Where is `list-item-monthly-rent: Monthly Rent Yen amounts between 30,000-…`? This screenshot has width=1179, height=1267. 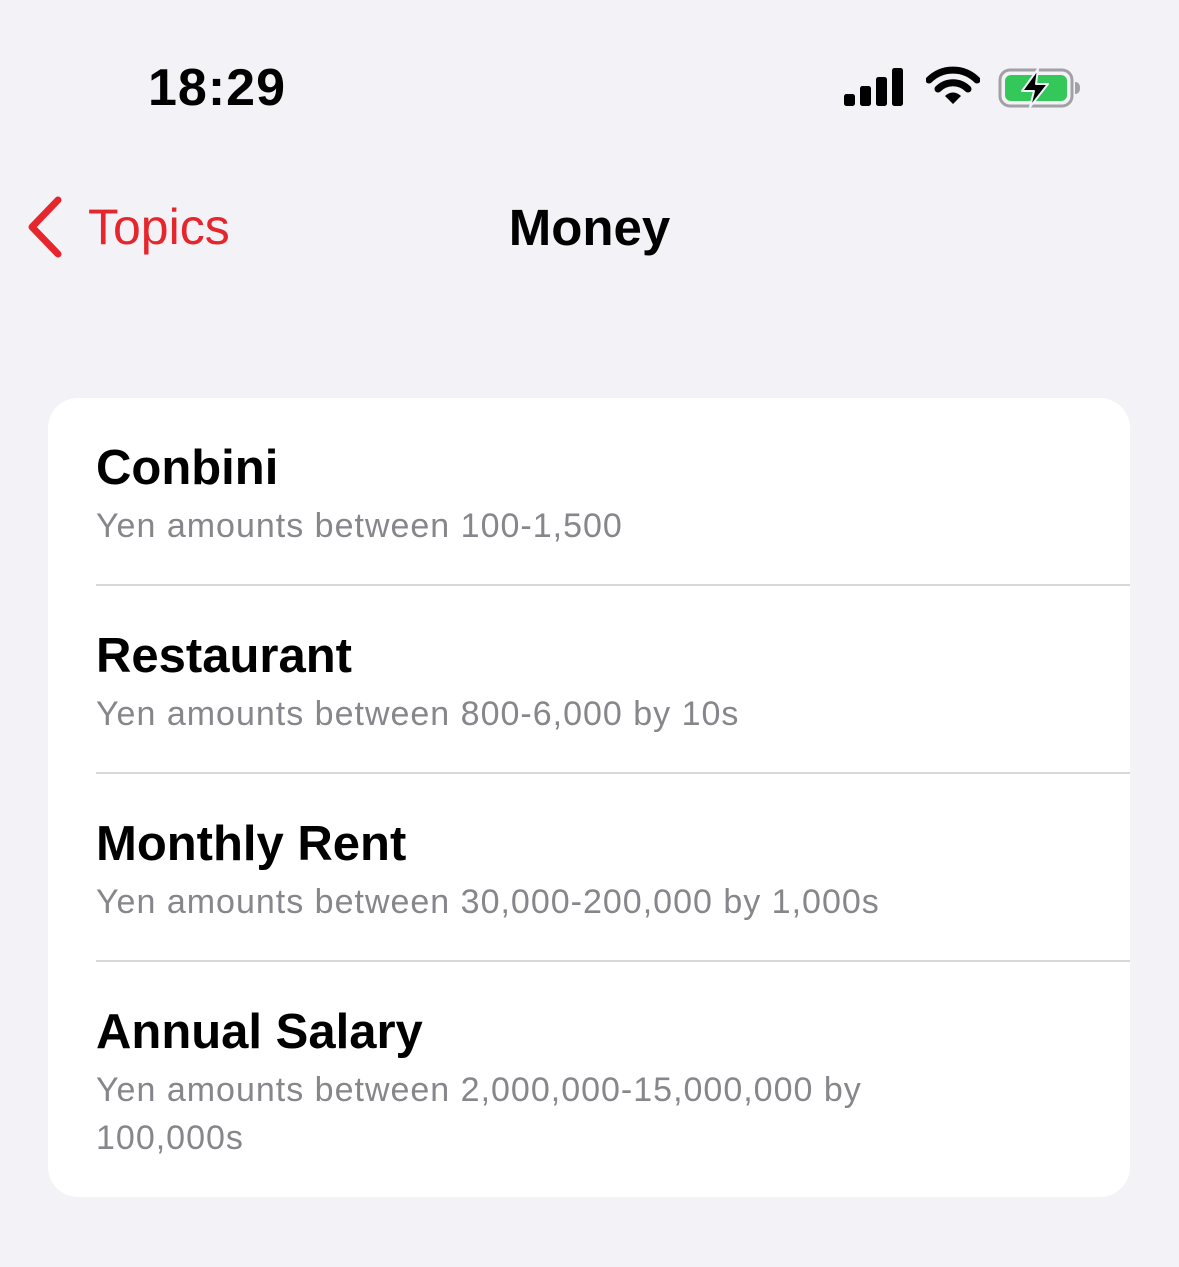 list-item-monthly-rent: Monthly Rent Yen amounts between 30,000-… is located at coordinates (589, 868).